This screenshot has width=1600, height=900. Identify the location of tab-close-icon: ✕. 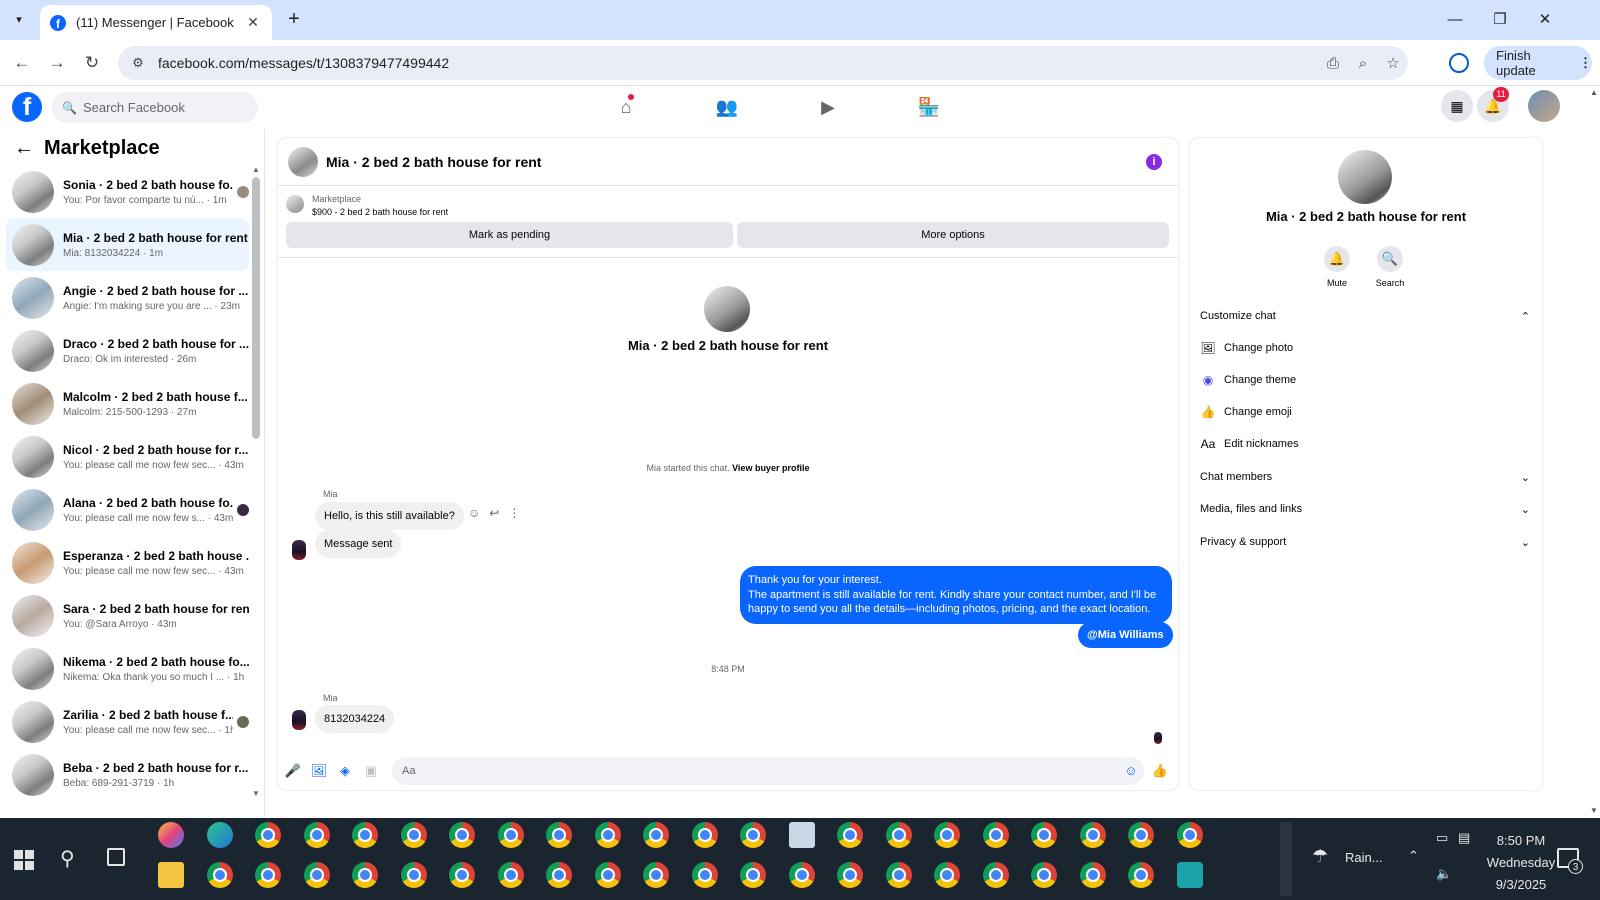
(253, 22).